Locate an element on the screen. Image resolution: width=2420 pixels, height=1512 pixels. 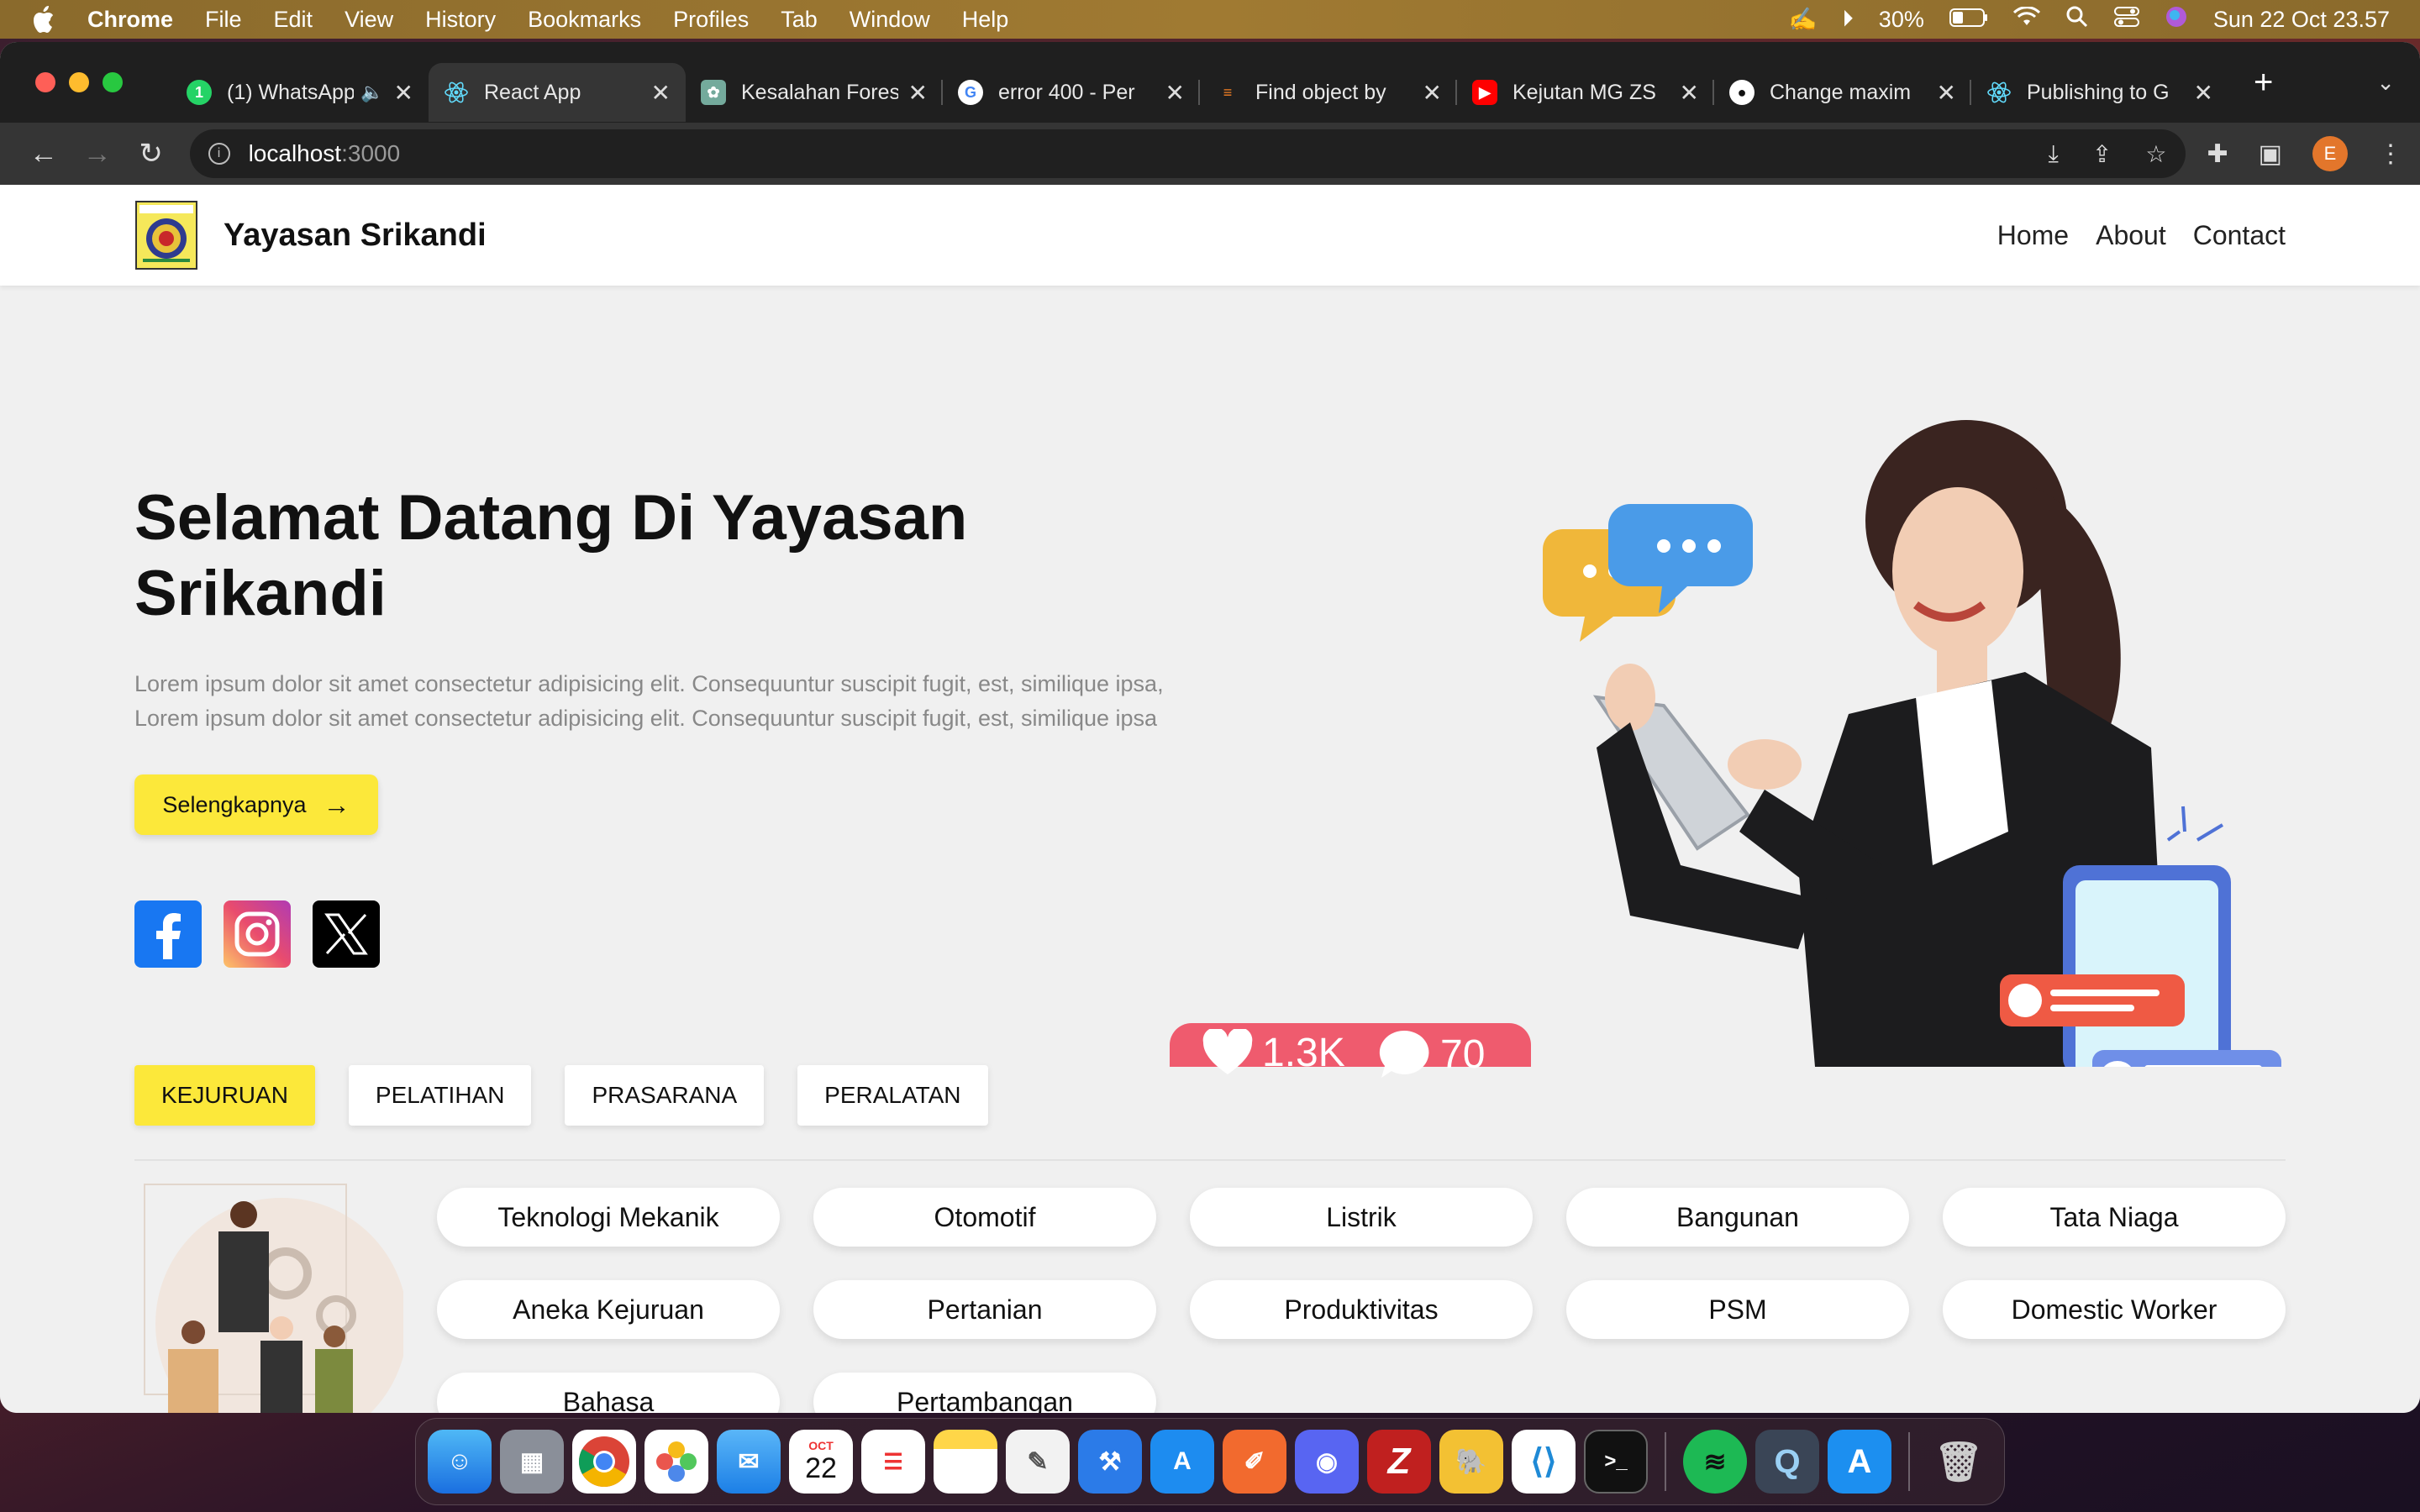
nav-link-home: Home is located at coordinates (2033, 235).